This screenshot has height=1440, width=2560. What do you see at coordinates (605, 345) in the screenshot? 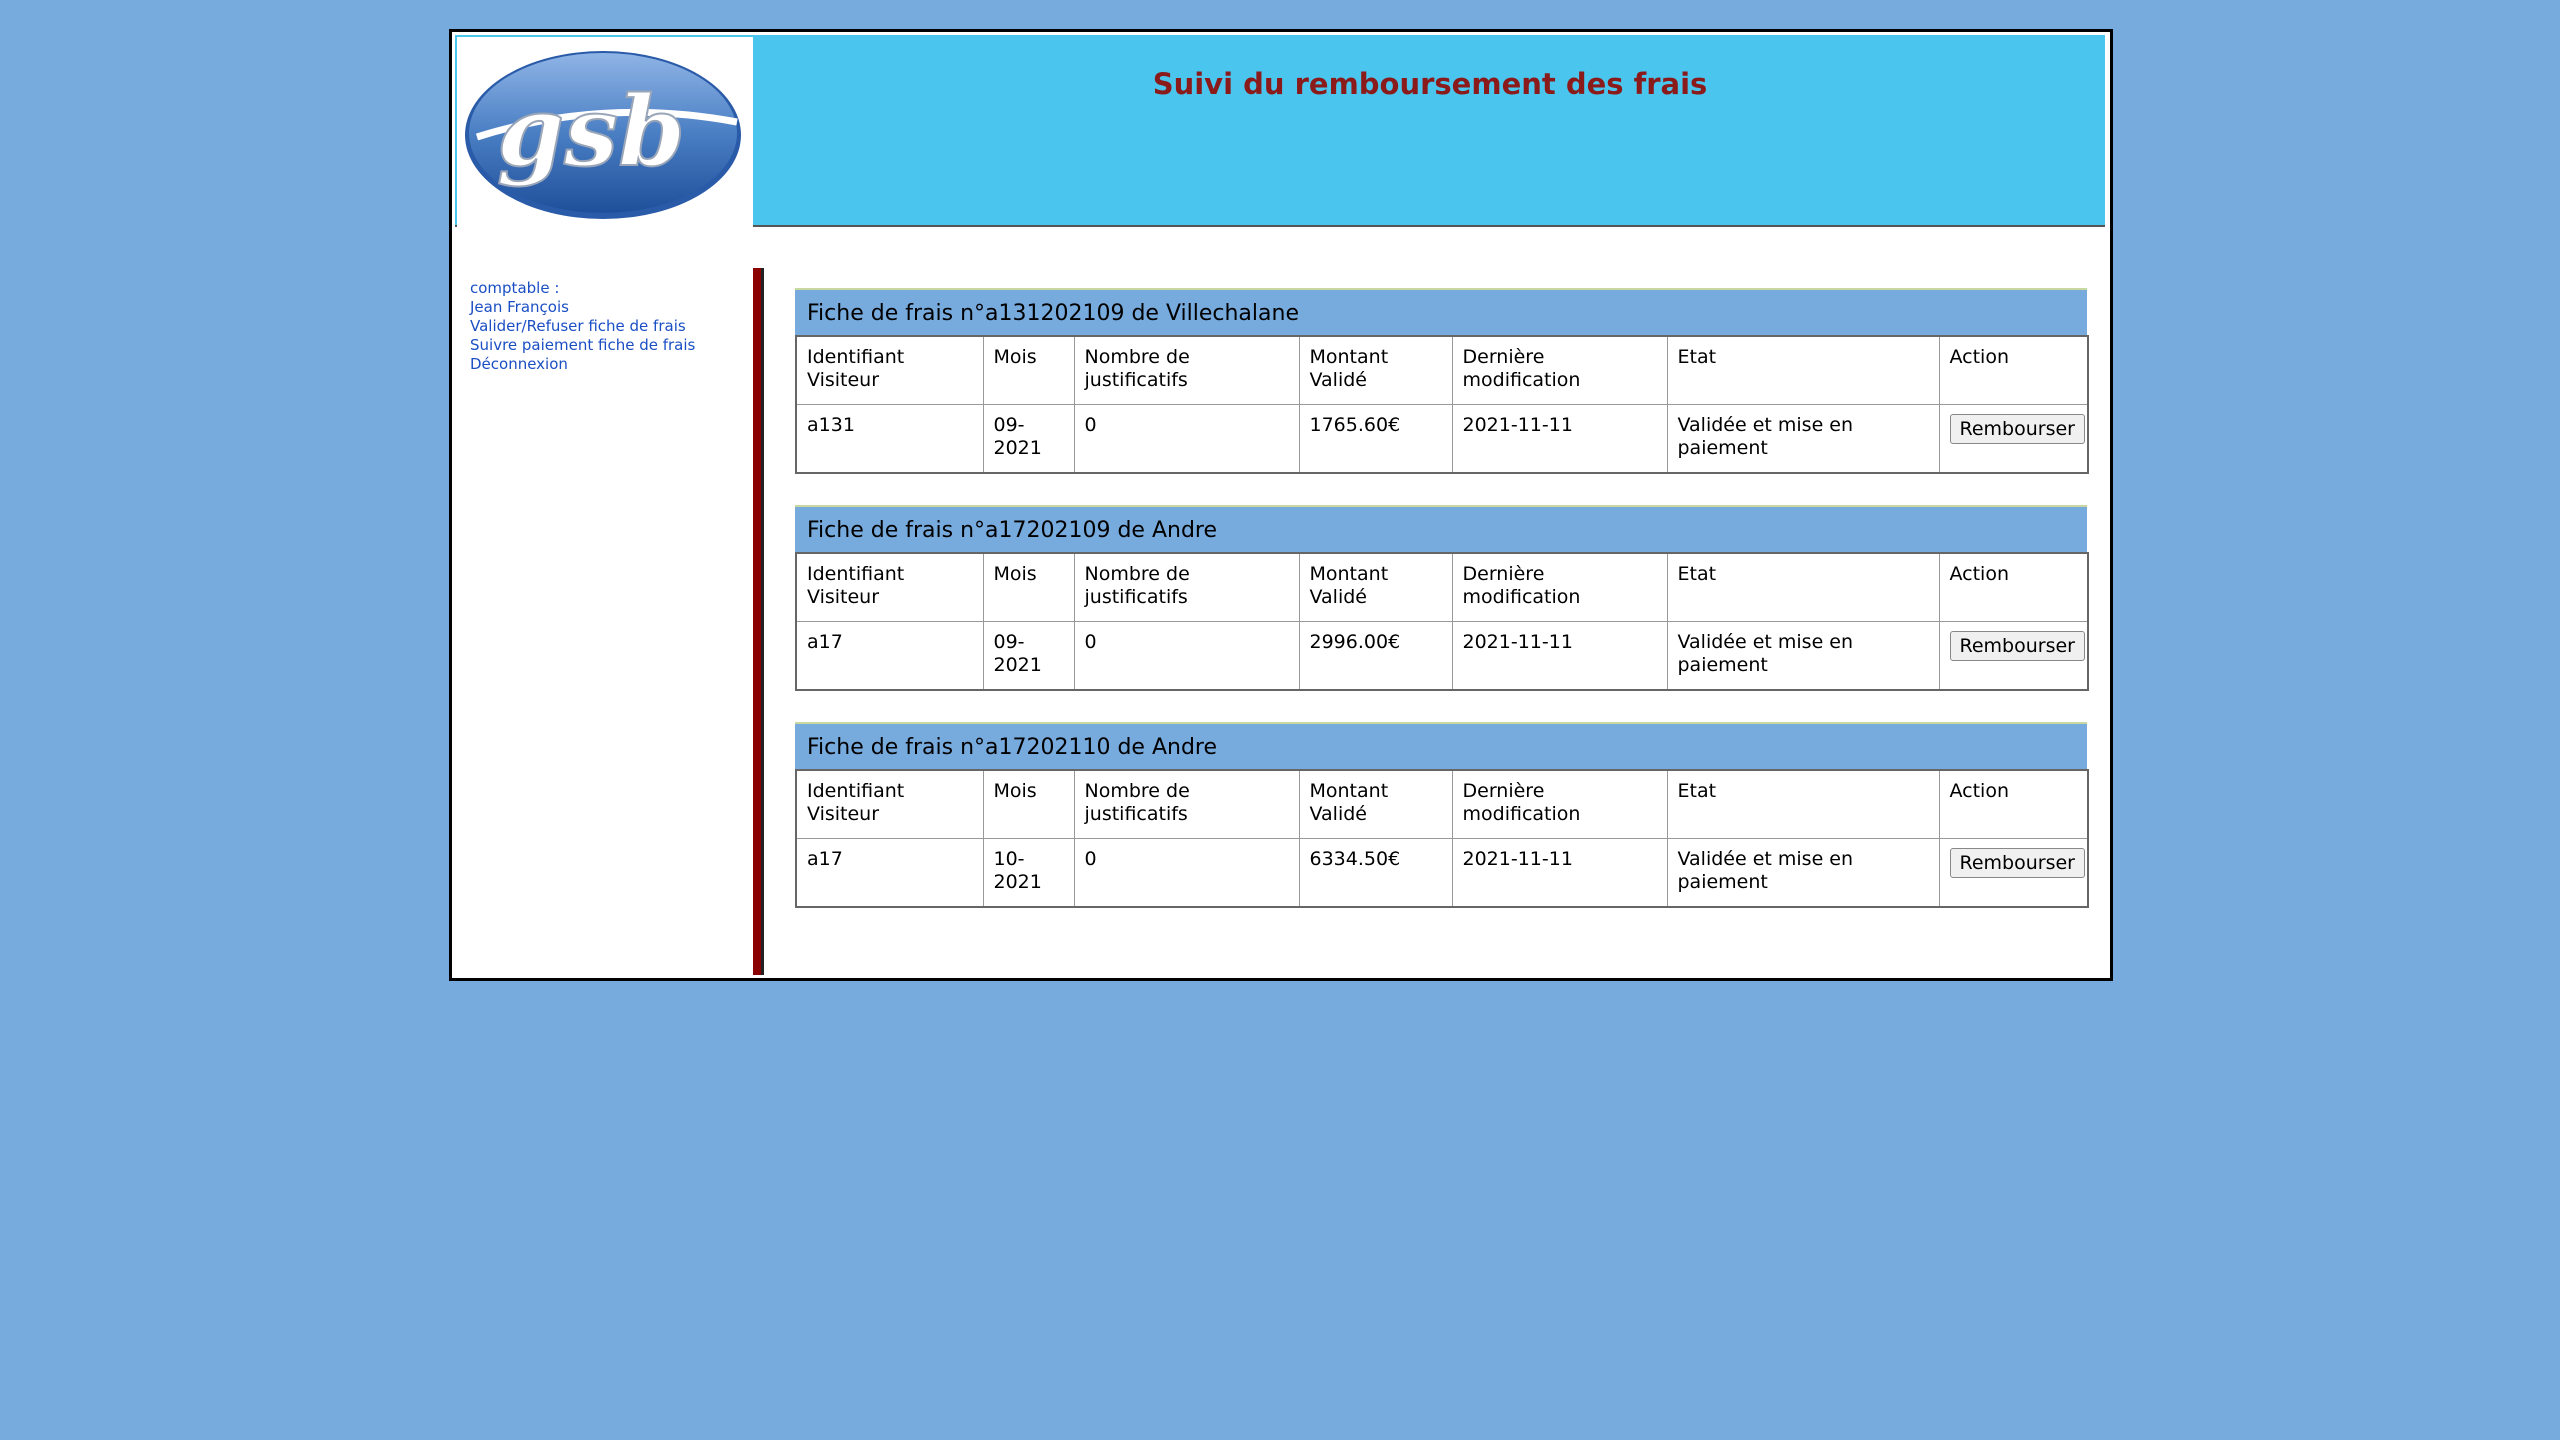
I see `menu-suivre-paiement-link: Suivre paiement fiche de frais` at bounding box center [605, 345].